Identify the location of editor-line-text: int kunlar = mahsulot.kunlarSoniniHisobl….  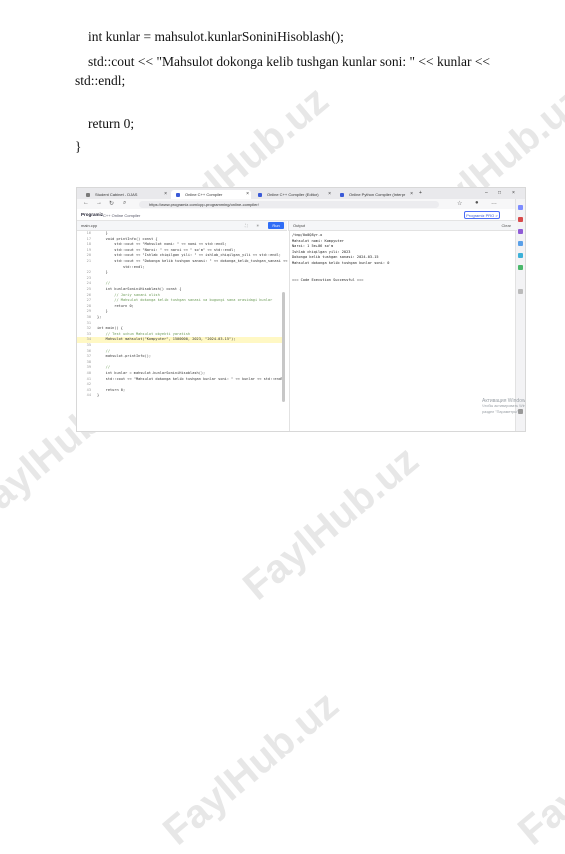
(151, 373).